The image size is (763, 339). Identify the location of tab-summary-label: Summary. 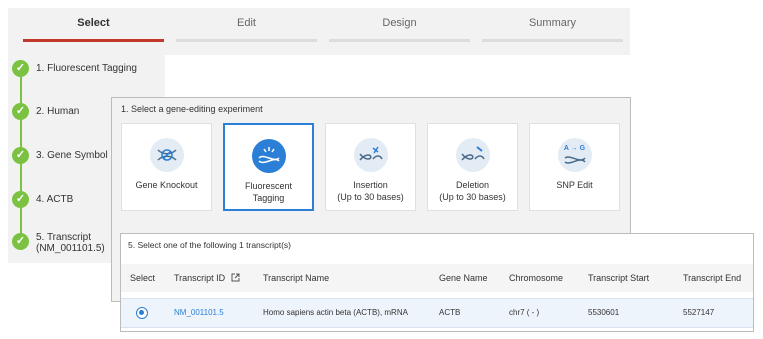
(552, 23).